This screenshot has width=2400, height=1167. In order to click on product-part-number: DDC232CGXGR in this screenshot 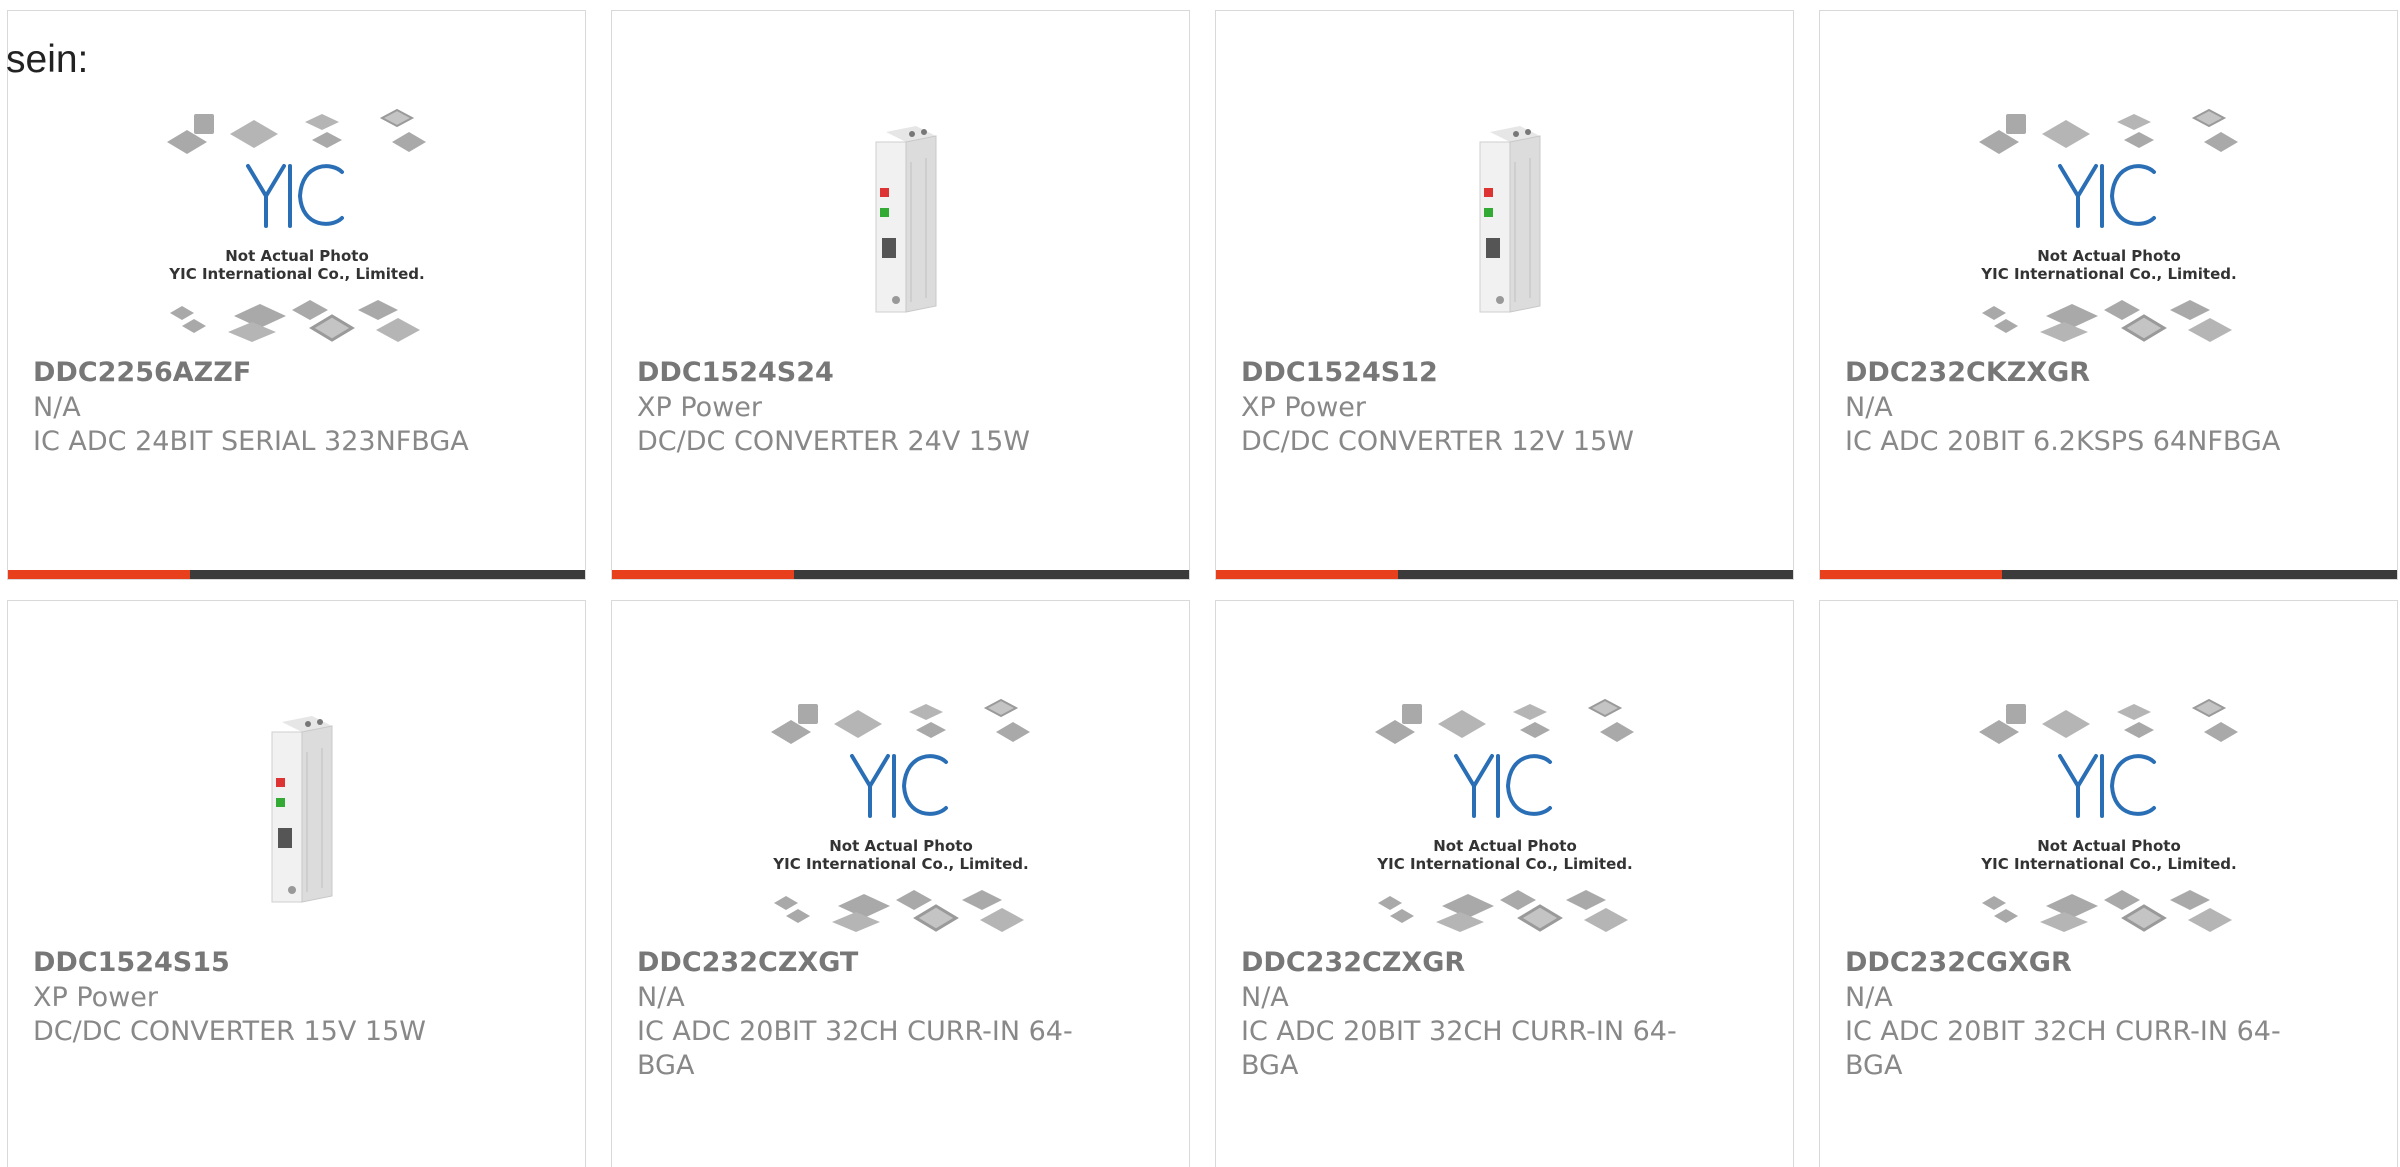, I will do `click(2108, 963)`.